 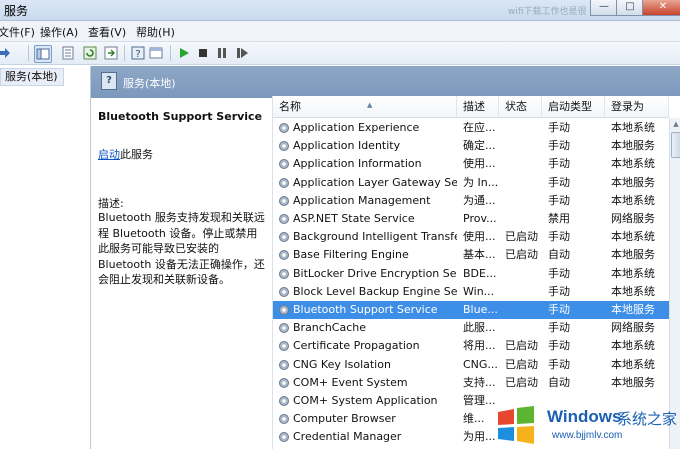 I want to click on properties-icon, so click(x=156, y=53).